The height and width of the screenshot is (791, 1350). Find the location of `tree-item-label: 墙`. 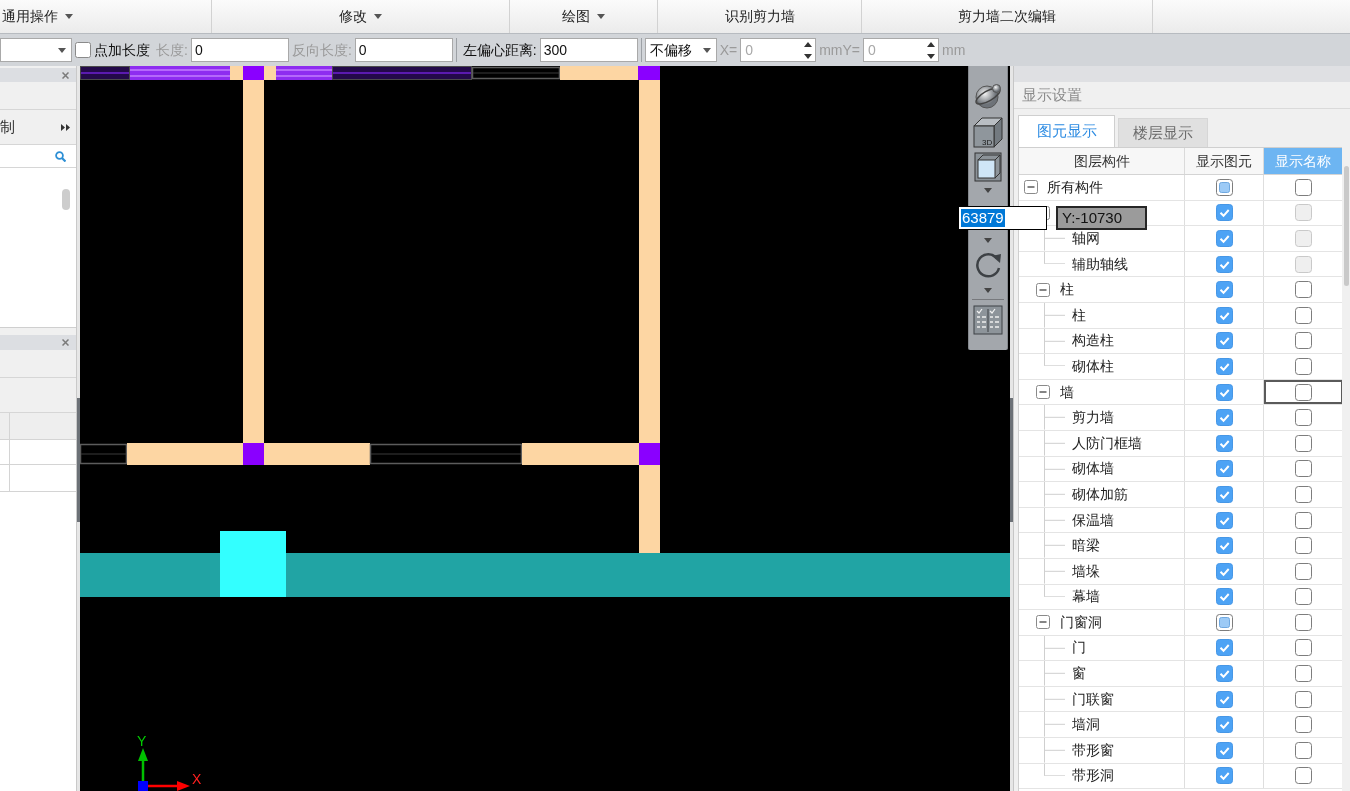

tree-item-label: 墙 is located at coordinates (1067, 392).